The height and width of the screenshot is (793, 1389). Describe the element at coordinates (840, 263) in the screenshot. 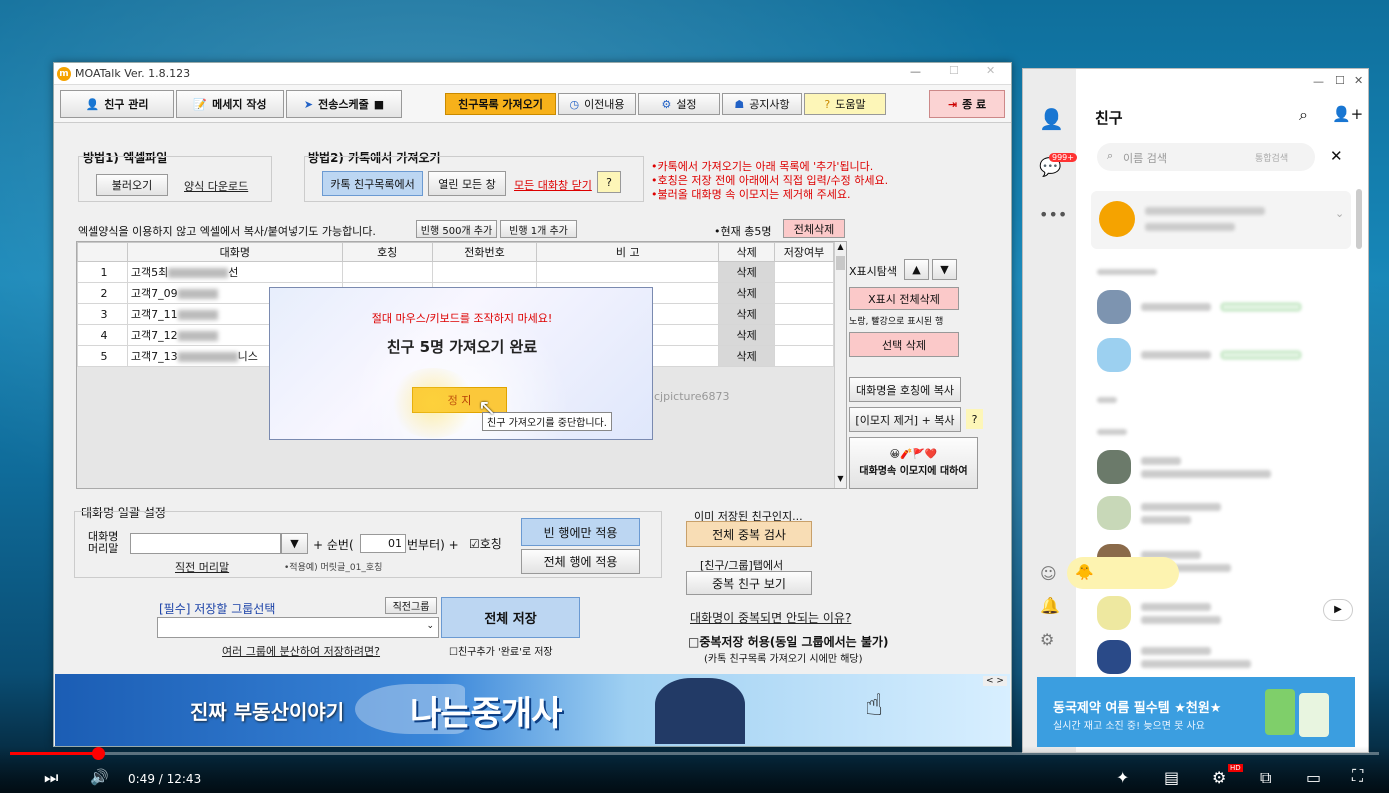

I see `scroll-thumb` at that location.